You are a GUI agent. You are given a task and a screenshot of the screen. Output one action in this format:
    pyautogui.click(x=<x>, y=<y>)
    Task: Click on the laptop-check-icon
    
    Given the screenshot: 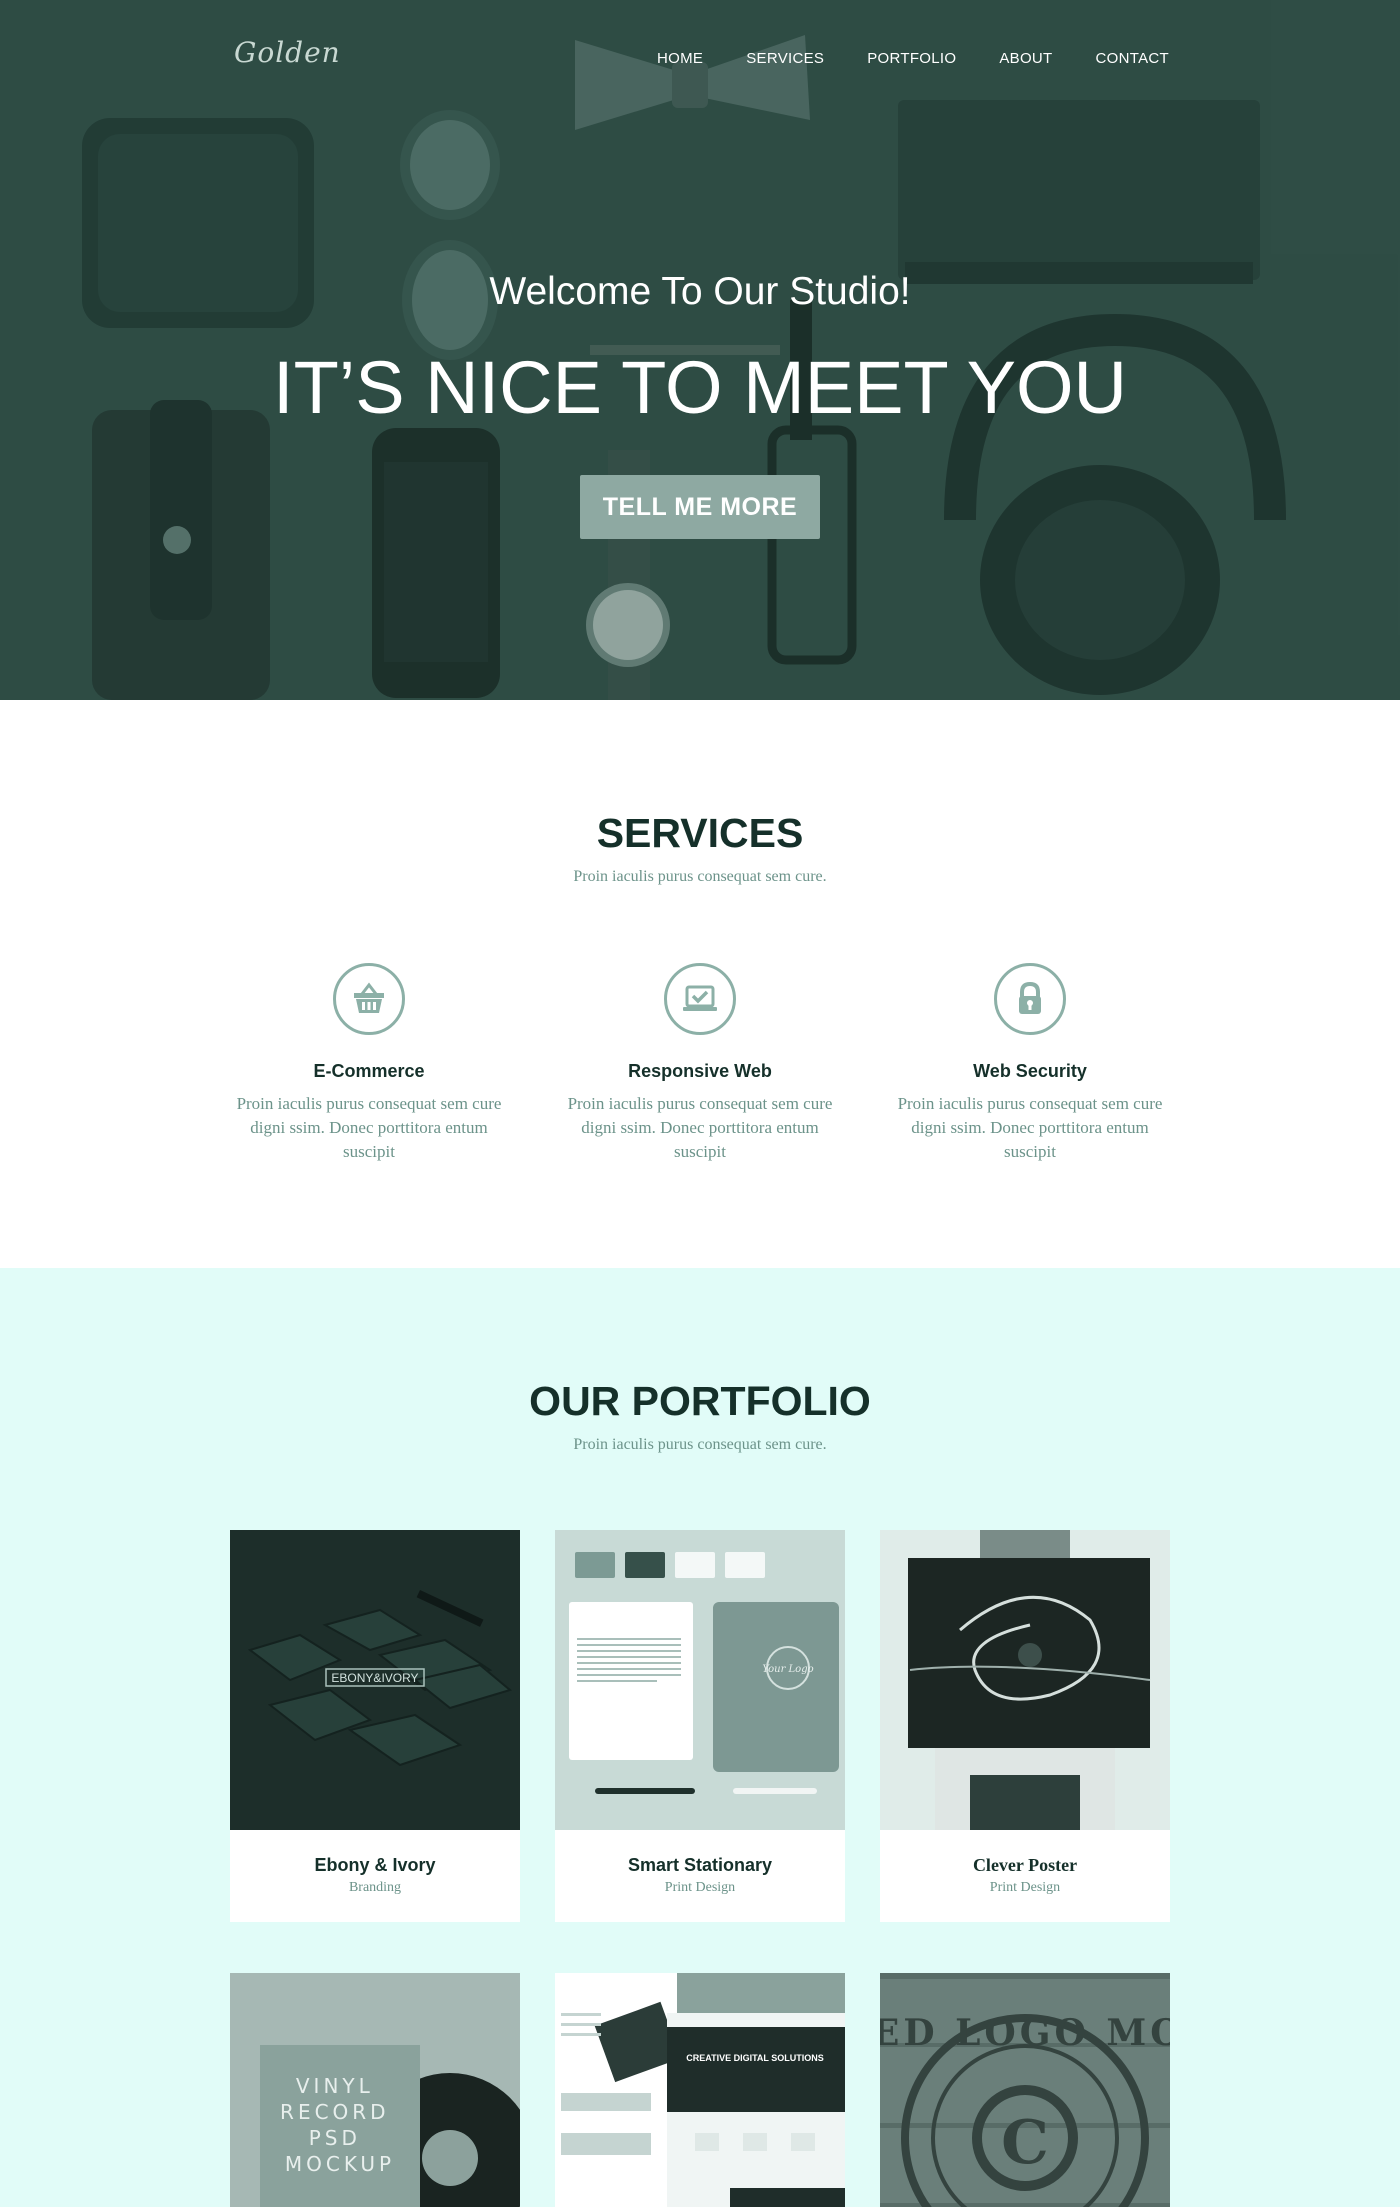 What is the action you would take?
    pyautogui.click(x=700, y=999)
    